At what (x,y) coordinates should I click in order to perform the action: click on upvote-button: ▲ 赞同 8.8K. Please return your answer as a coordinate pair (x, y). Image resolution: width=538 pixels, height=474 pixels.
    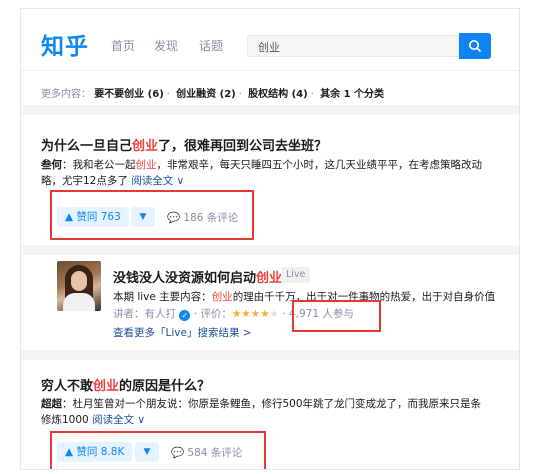
    Looking at the image, I should click on (95, 452).